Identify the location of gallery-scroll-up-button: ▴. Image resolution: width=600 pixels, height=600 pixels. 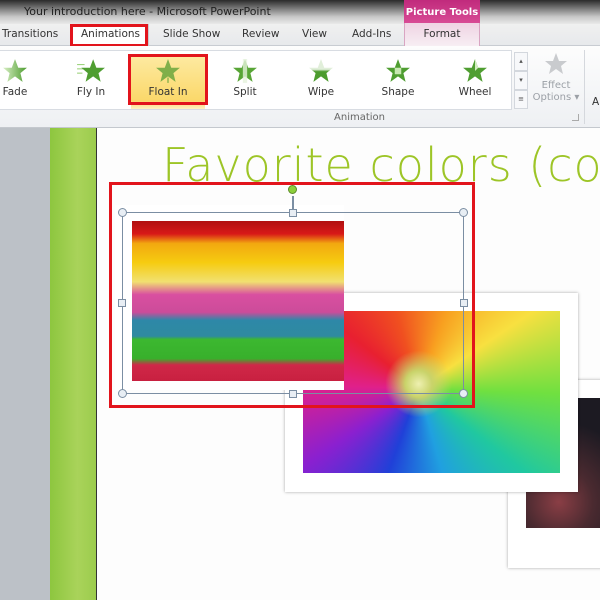
(521, 61).